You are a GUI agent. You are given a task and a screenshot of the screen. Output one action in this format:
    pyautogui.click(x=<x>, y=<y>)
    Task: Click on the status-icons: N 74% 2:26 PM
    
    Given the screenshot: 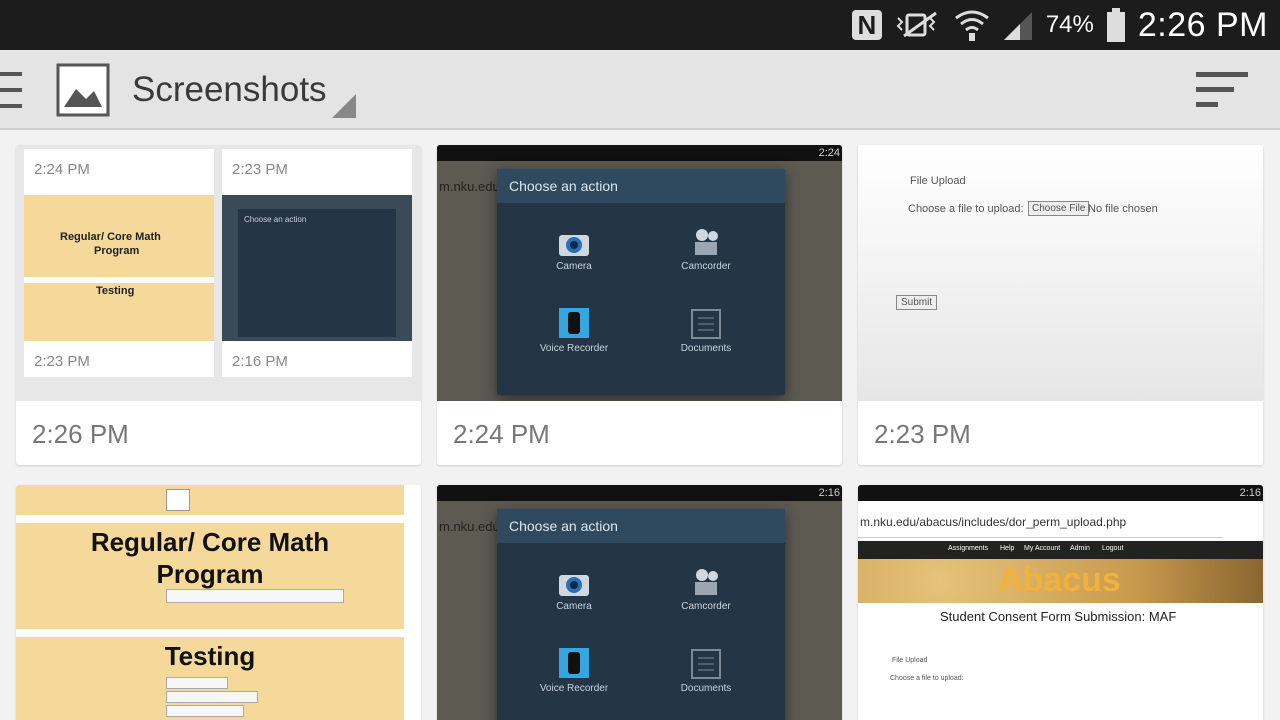 What is the action you would take?
    pyautogui.click(x=1059, y=25)
    